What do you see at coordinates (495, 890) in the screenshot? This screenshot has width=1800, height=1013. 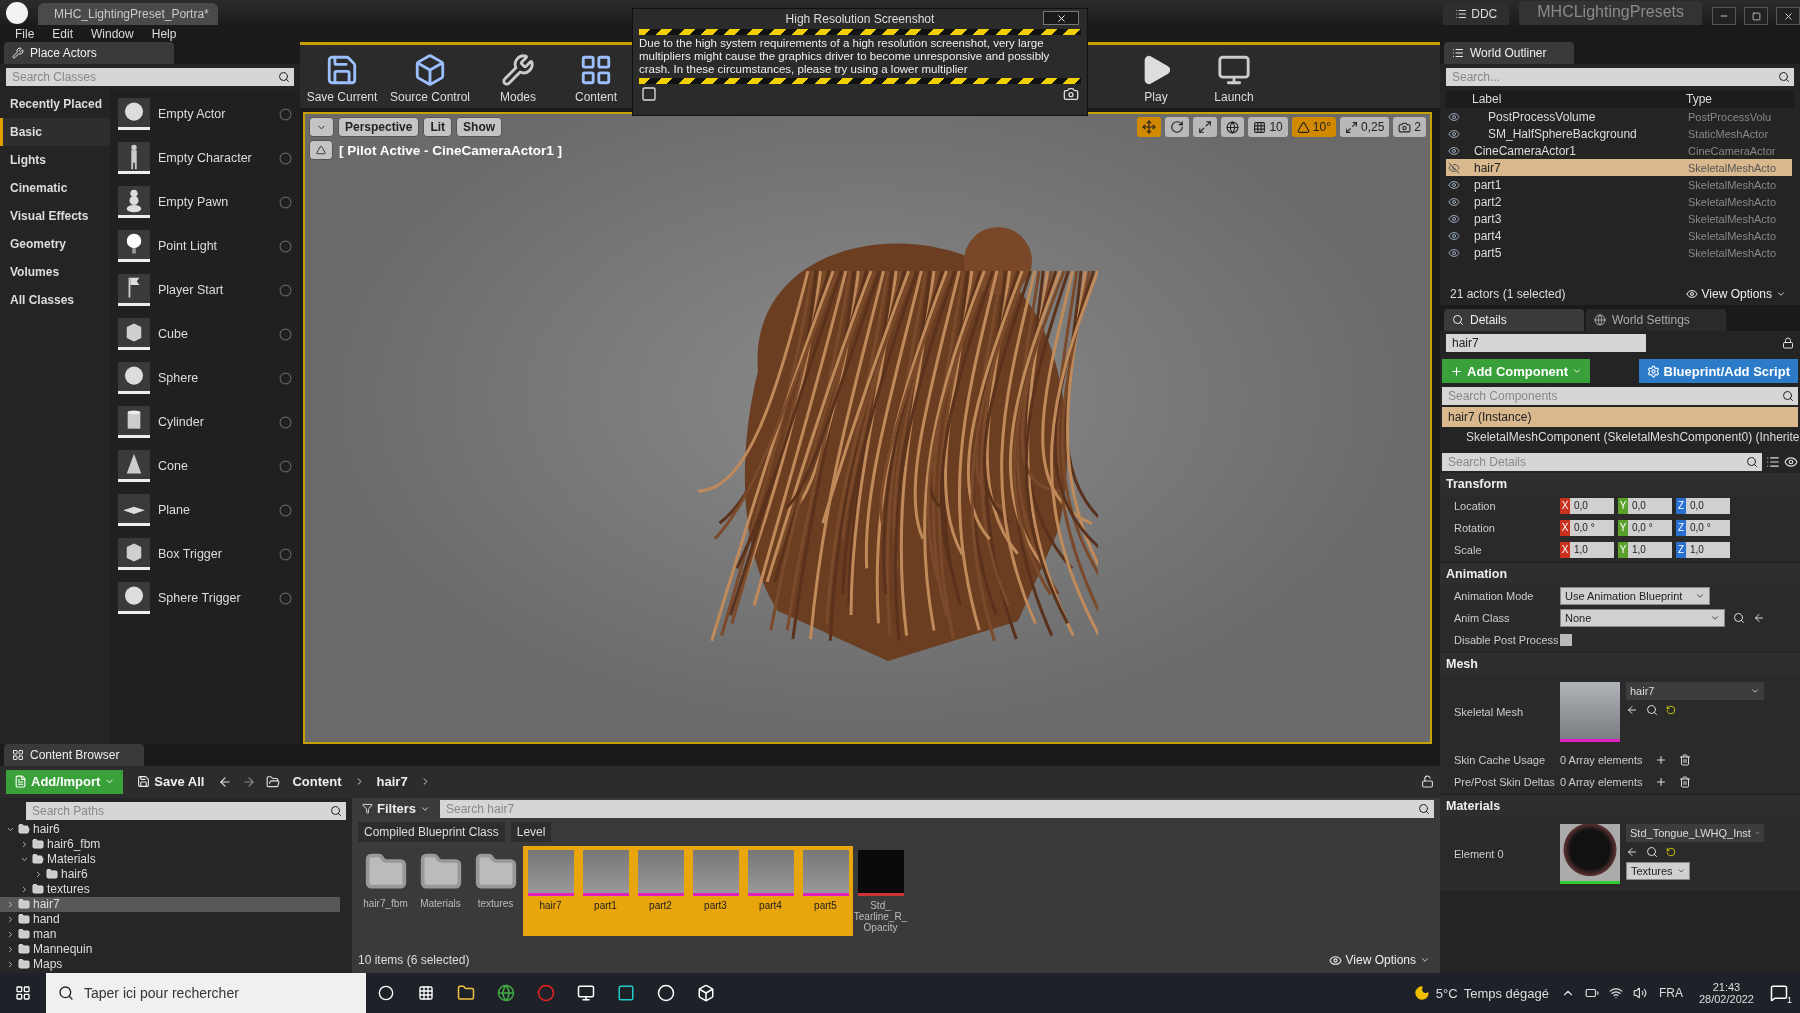 I see `asset-tile: textures` at bounding box center [495, 890].